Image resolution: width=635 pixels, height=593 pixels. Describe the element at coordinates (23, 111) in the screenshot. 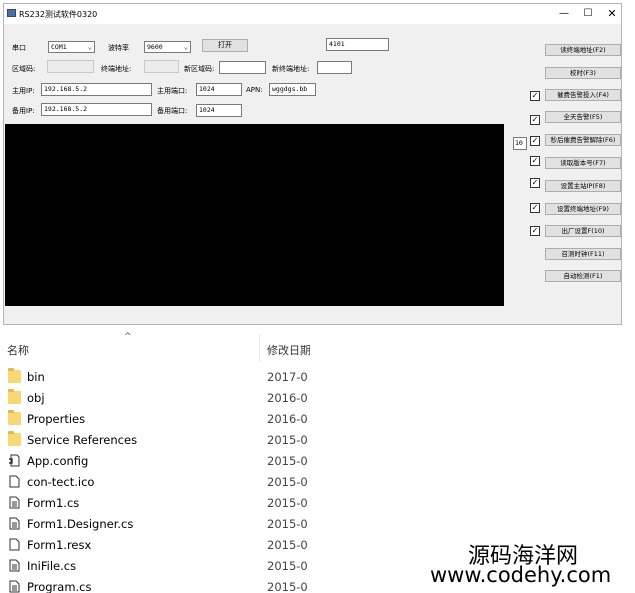

I see `backup-ip-label: 备用IP:` at that location.